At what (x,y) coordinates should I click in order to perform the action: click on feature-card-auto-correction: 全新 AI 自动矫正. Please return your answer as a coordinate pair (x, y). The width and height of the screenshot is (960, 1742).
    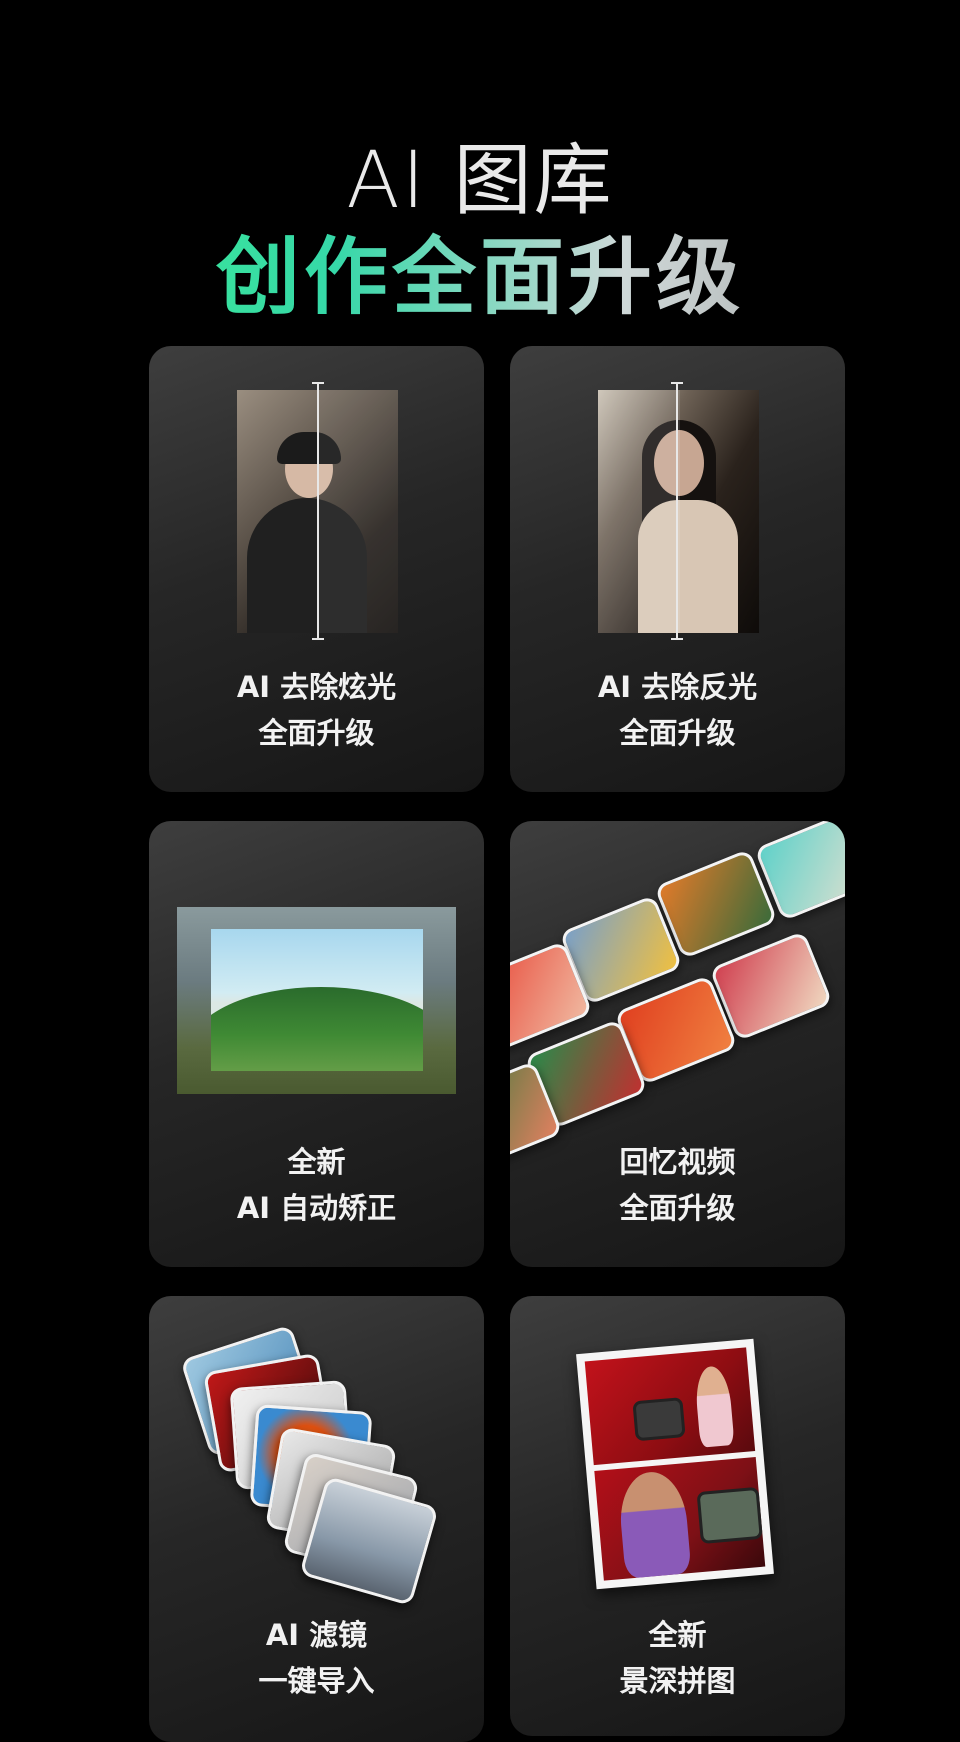
    Looking at the image, I should click on (316, 1044).